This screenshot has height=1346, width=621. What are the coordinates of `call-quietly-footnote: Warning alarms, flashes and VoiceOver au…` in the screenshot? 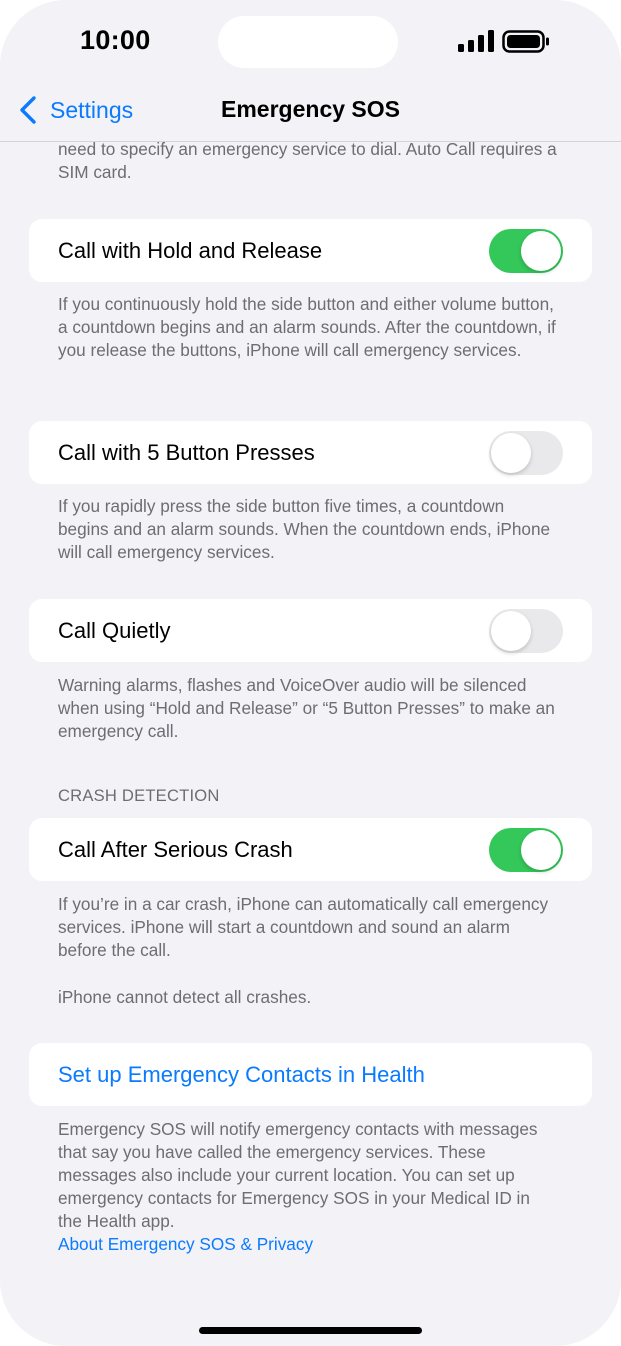 It's located at (306, 708).